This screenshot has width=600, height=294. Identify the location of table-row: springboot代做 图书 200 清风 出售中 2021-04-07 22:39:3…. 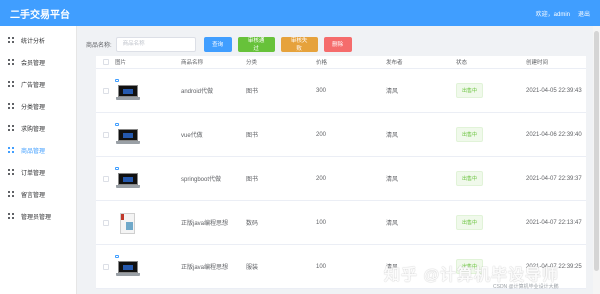
(341, 179).